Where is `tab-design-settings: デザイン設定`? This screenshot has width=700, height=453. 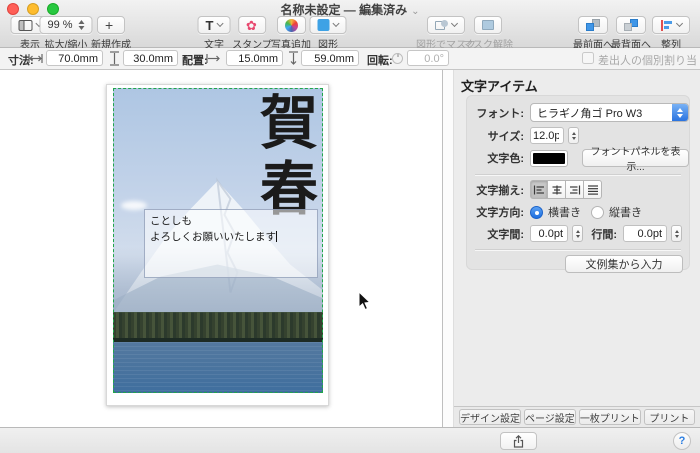
tab-design-settings: デザイン設定 is located at coordinates (490, 417).